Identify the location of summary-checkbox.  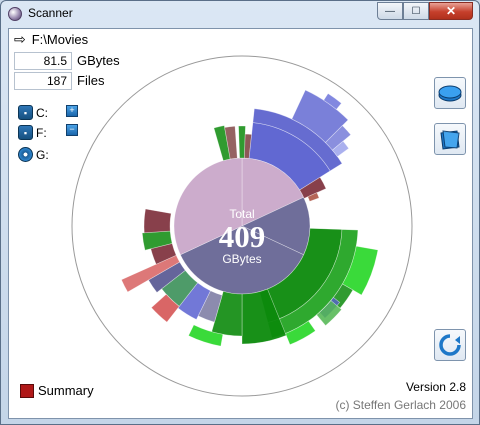
(27, 390).